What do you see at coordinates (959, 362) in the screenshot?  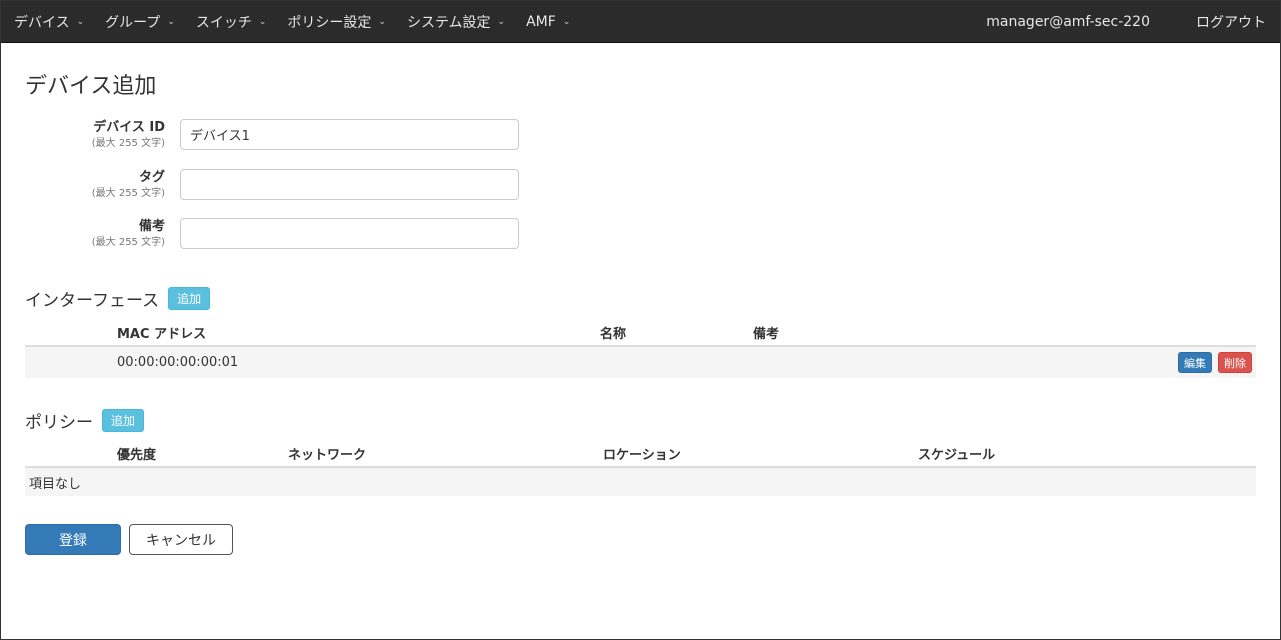 I see `row-note` at bounding box center [959, 362].